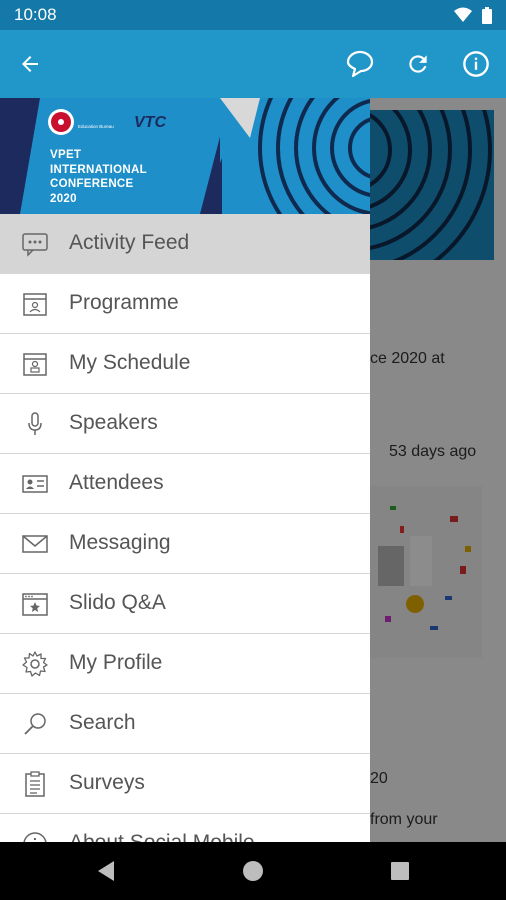 The width and height of the screenshot is (506, 900). I want to click on wifi-icon, so click(463, 14).